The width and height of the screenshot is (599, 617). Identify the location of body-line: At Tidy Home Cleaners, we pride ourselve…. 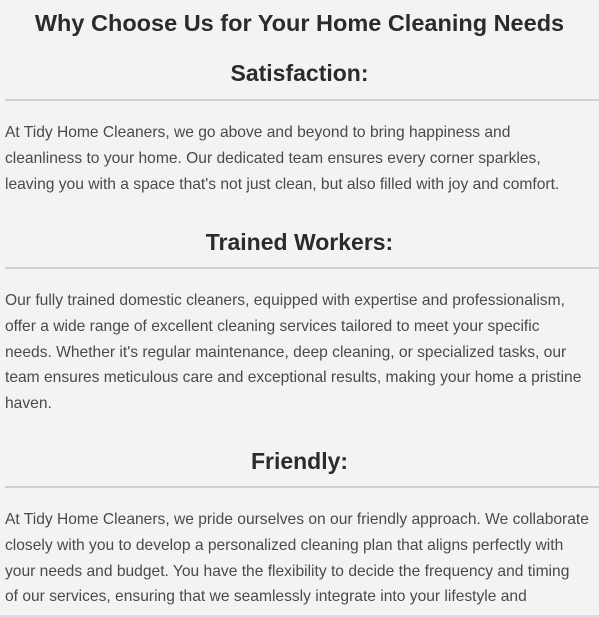
(297, 519).